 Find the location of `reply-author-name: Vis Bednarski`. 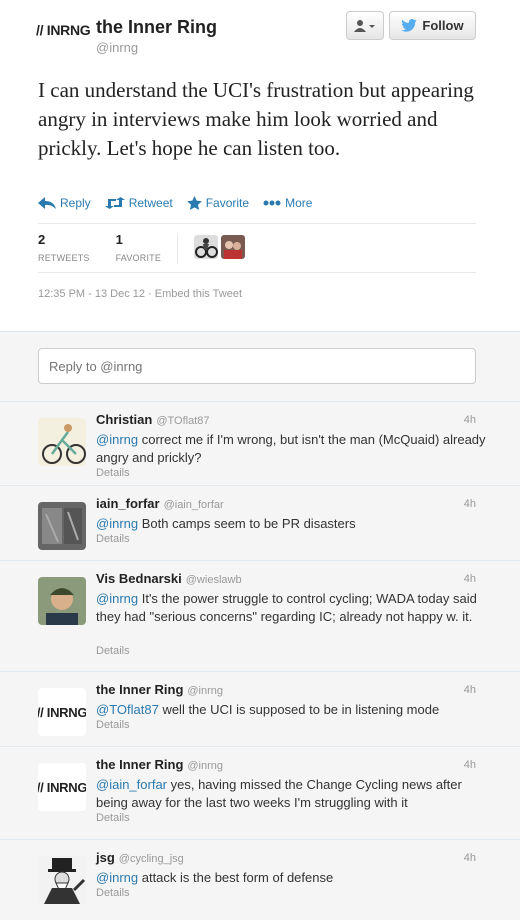

reply-author-name: Vis Bednarski is located at coordinates (139, 578).